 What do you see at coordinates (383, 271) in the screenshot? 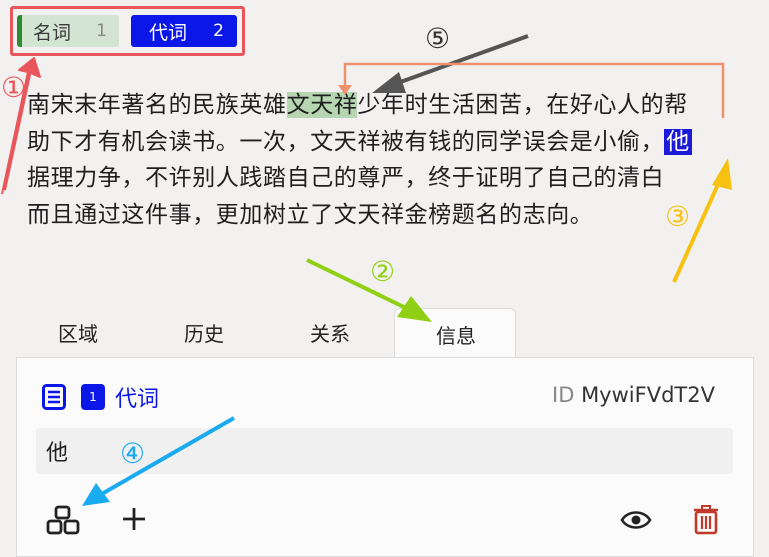
I see `annotation-2: ②` at bounding box center [383, 271].